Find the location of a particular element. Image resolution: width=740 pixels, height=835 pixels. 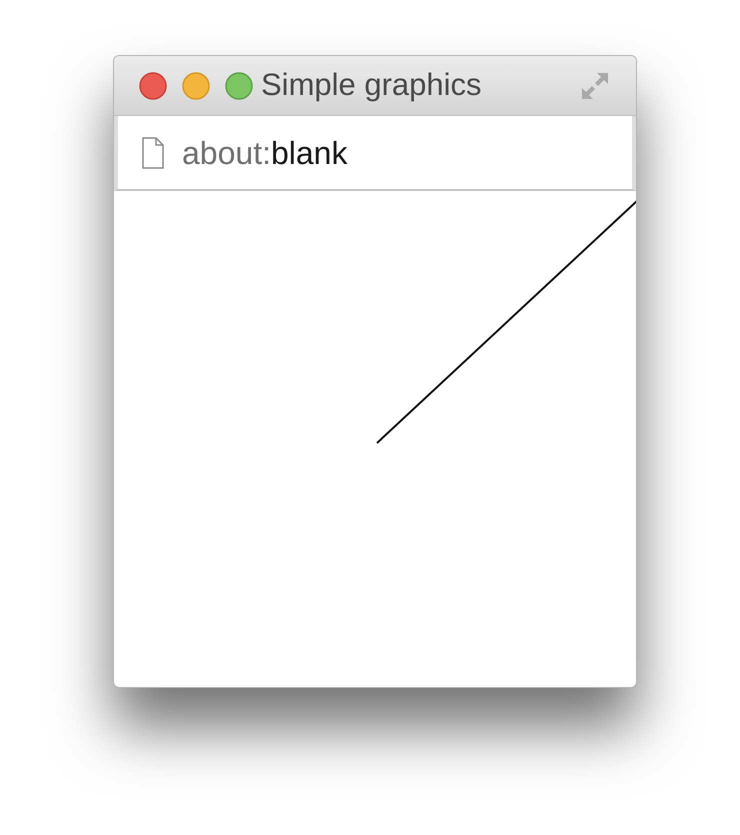

minimize-icon is located at coordinates (196, 85).